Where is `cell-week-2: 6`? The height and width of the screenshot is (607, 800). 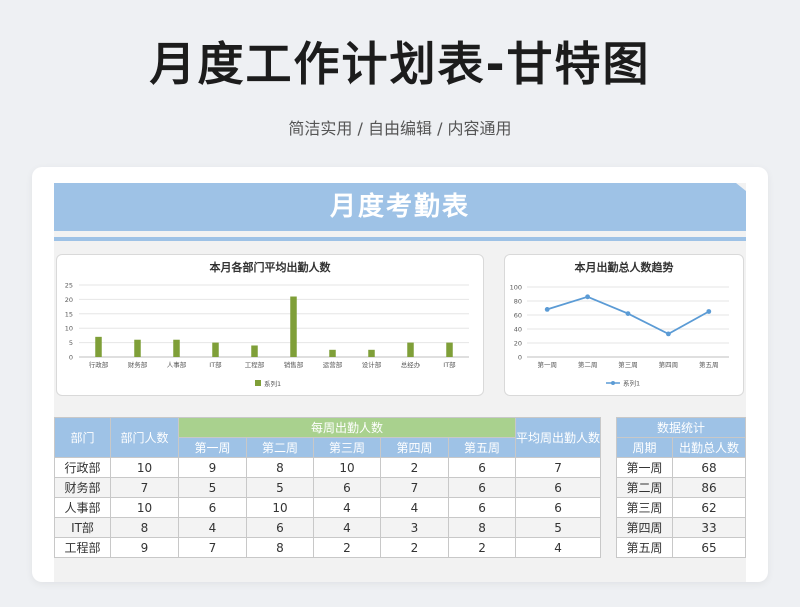 cell-week-2: 6 is located at coordinates (280, 527).